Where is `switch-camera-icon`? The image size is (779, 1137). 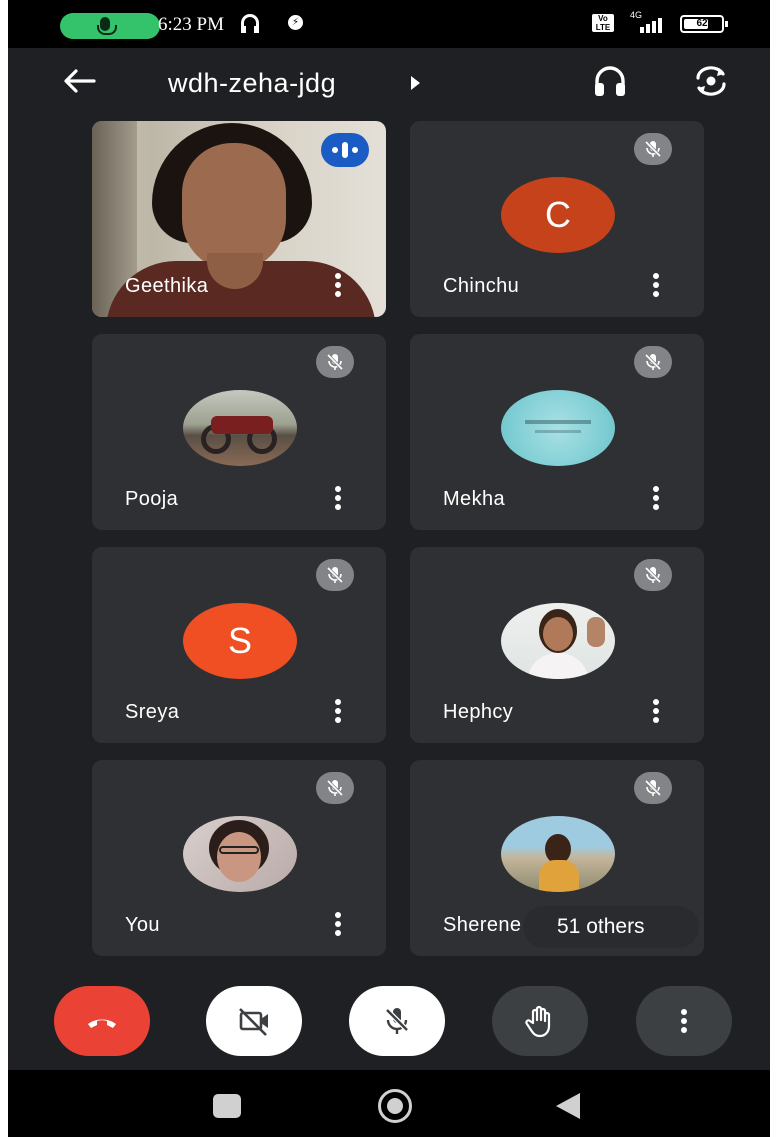 switch-camera-icon is located at coordinates (711, 81).